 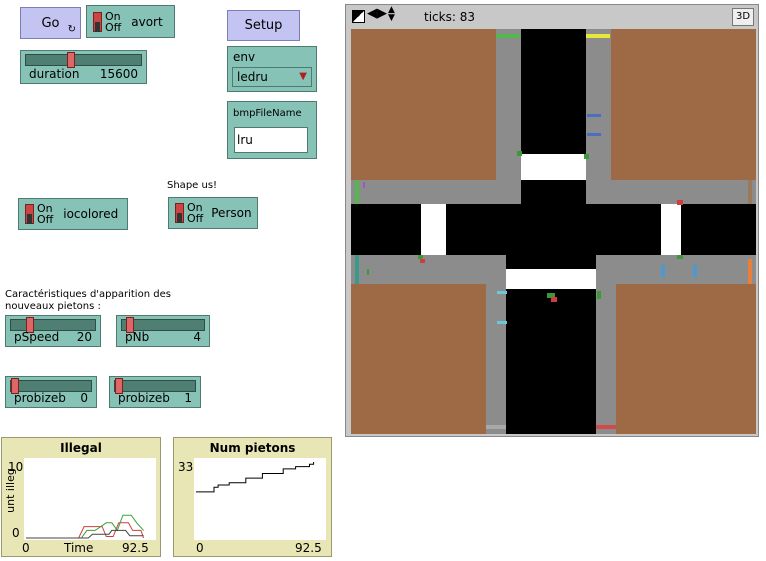 I want to click on slider-track, so click(x=83, y=60).